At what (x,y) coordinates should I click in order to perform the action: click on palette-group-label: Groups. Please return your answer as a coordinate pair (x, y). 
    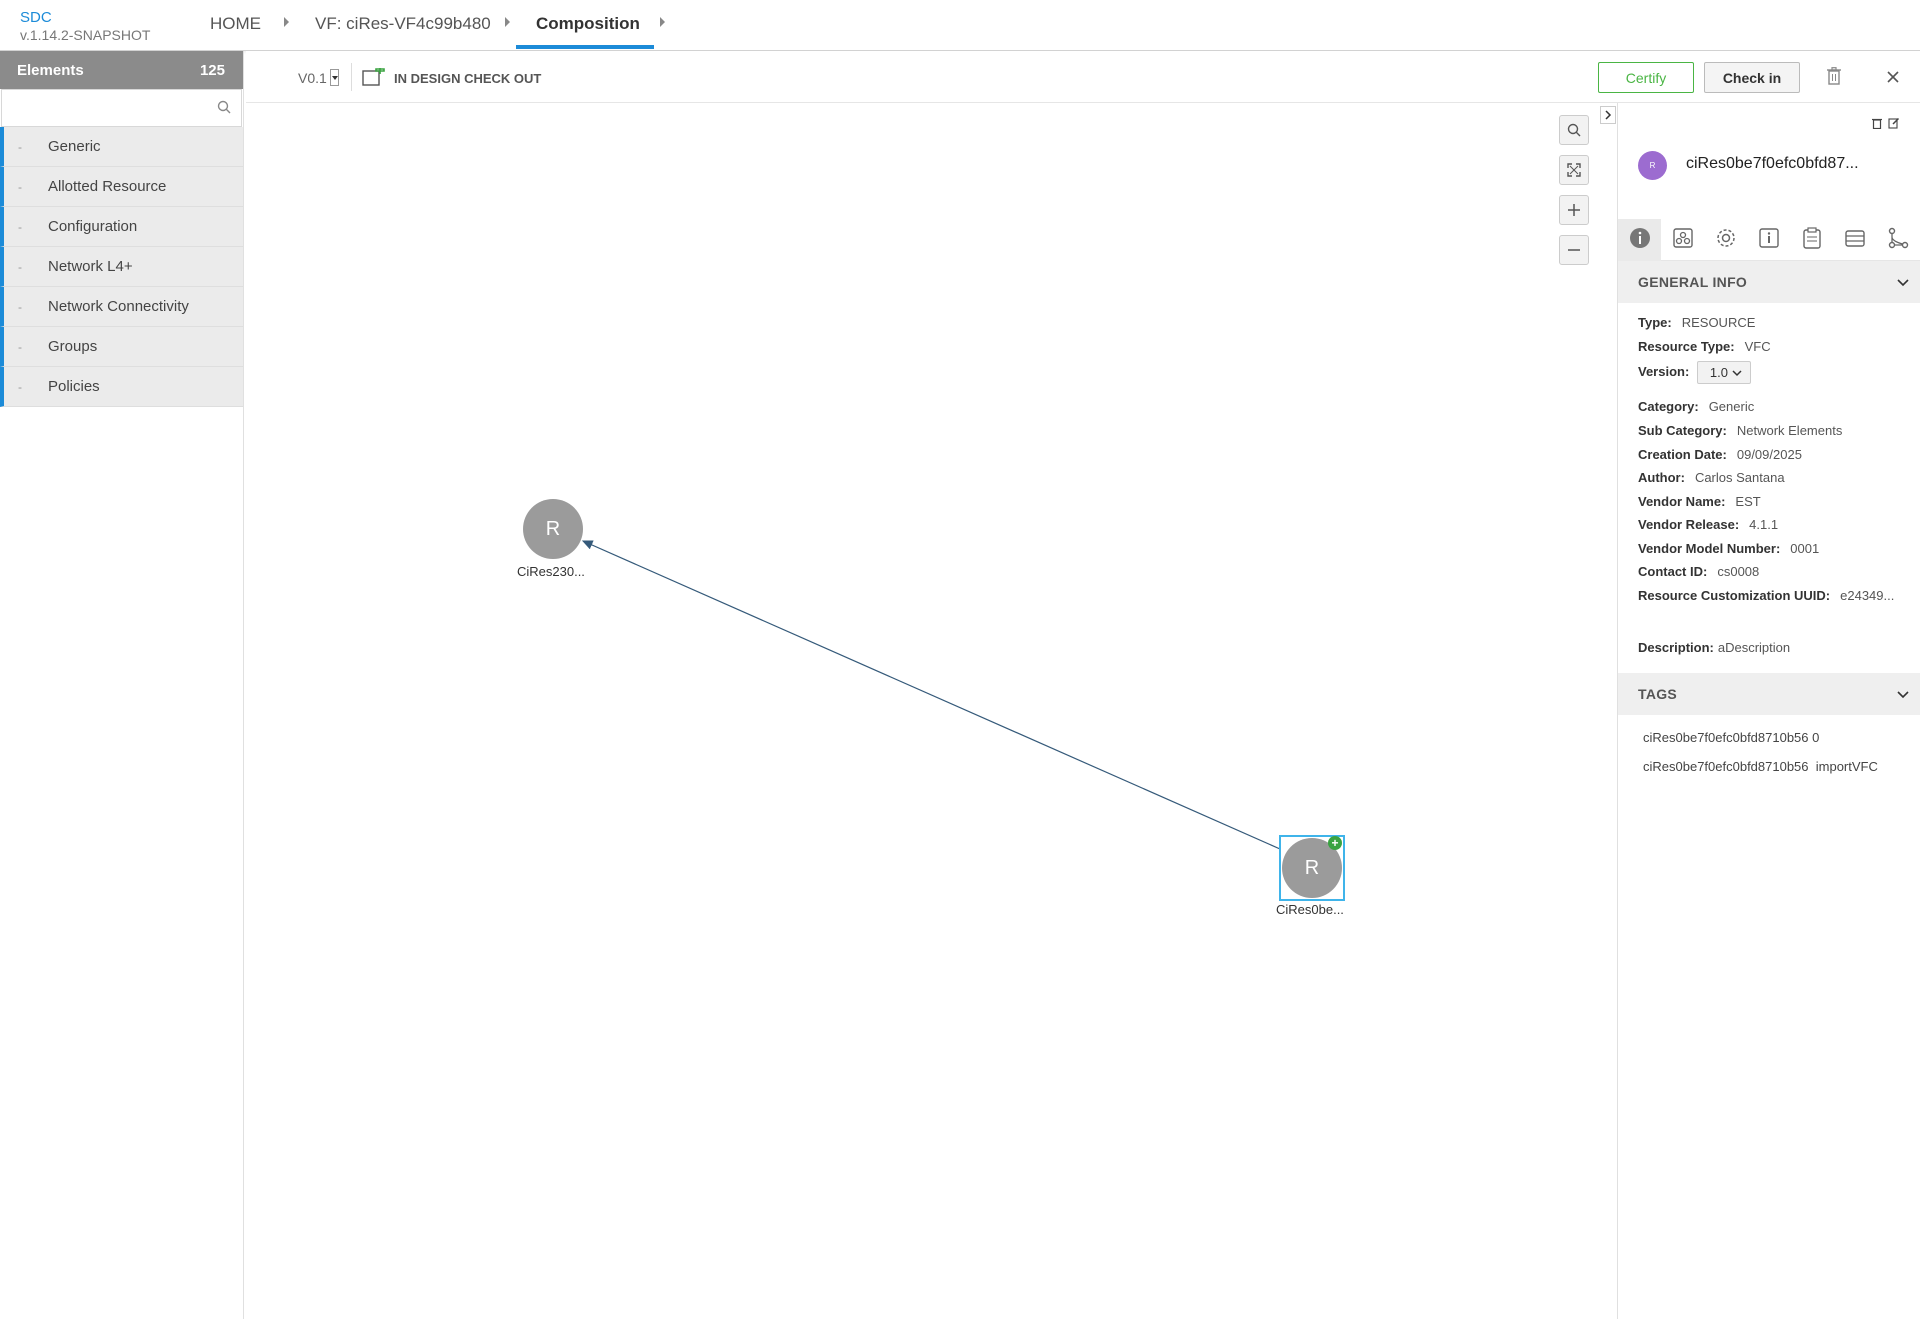
    Looking at the image, I should click on (73, 346).